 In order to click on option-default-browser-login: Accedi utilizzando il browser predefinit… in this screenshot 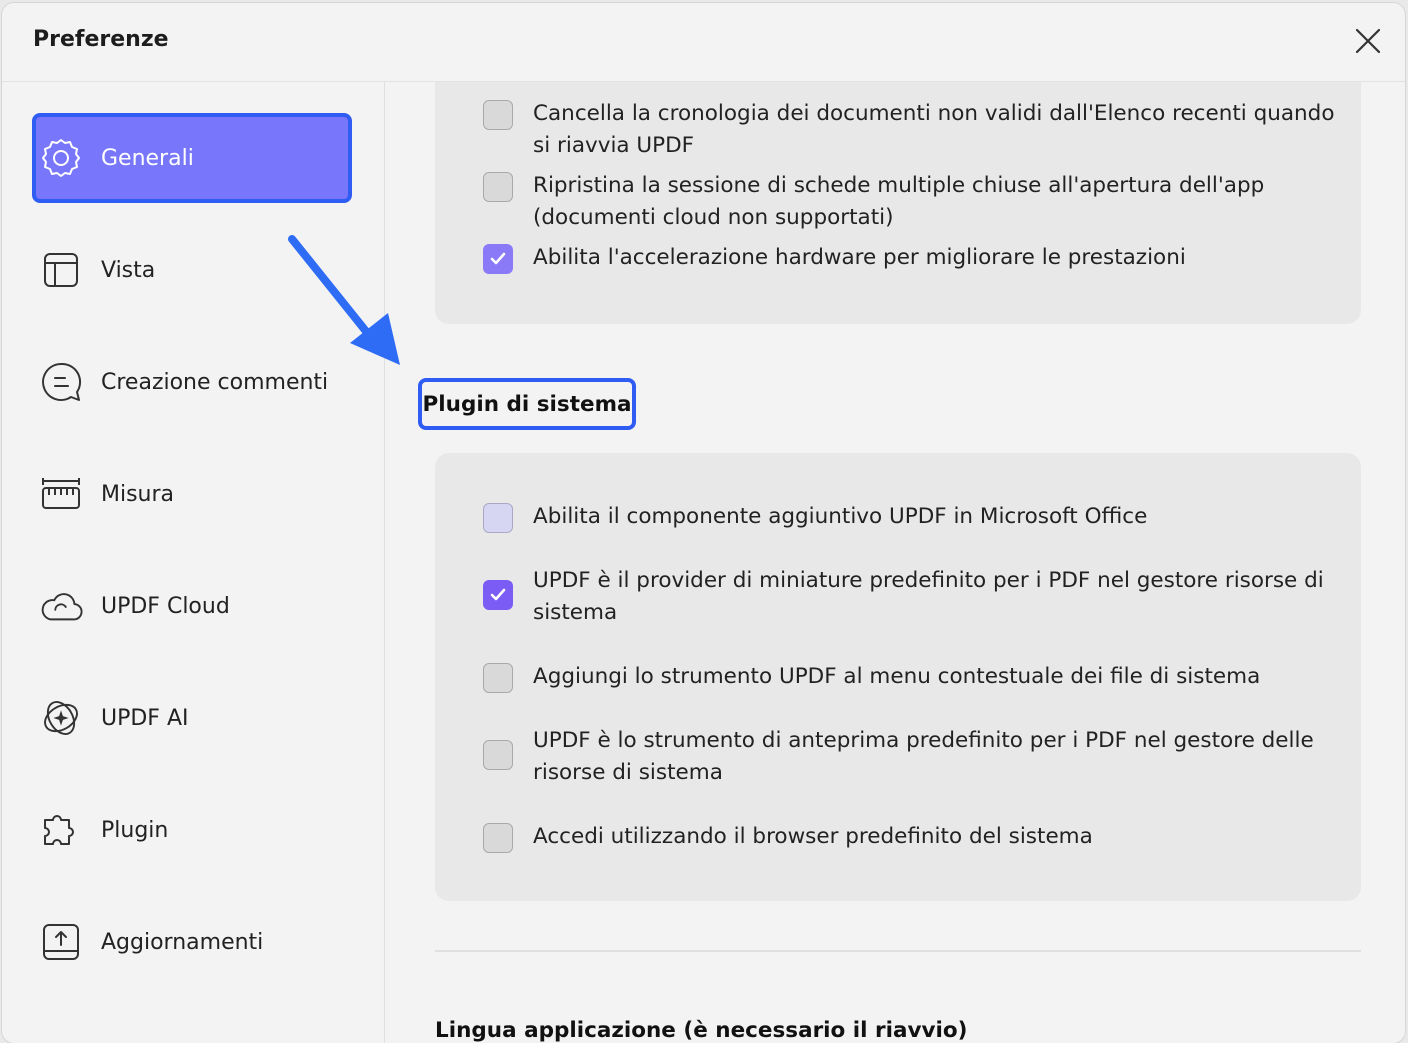, I will do `click(913, 837)`.